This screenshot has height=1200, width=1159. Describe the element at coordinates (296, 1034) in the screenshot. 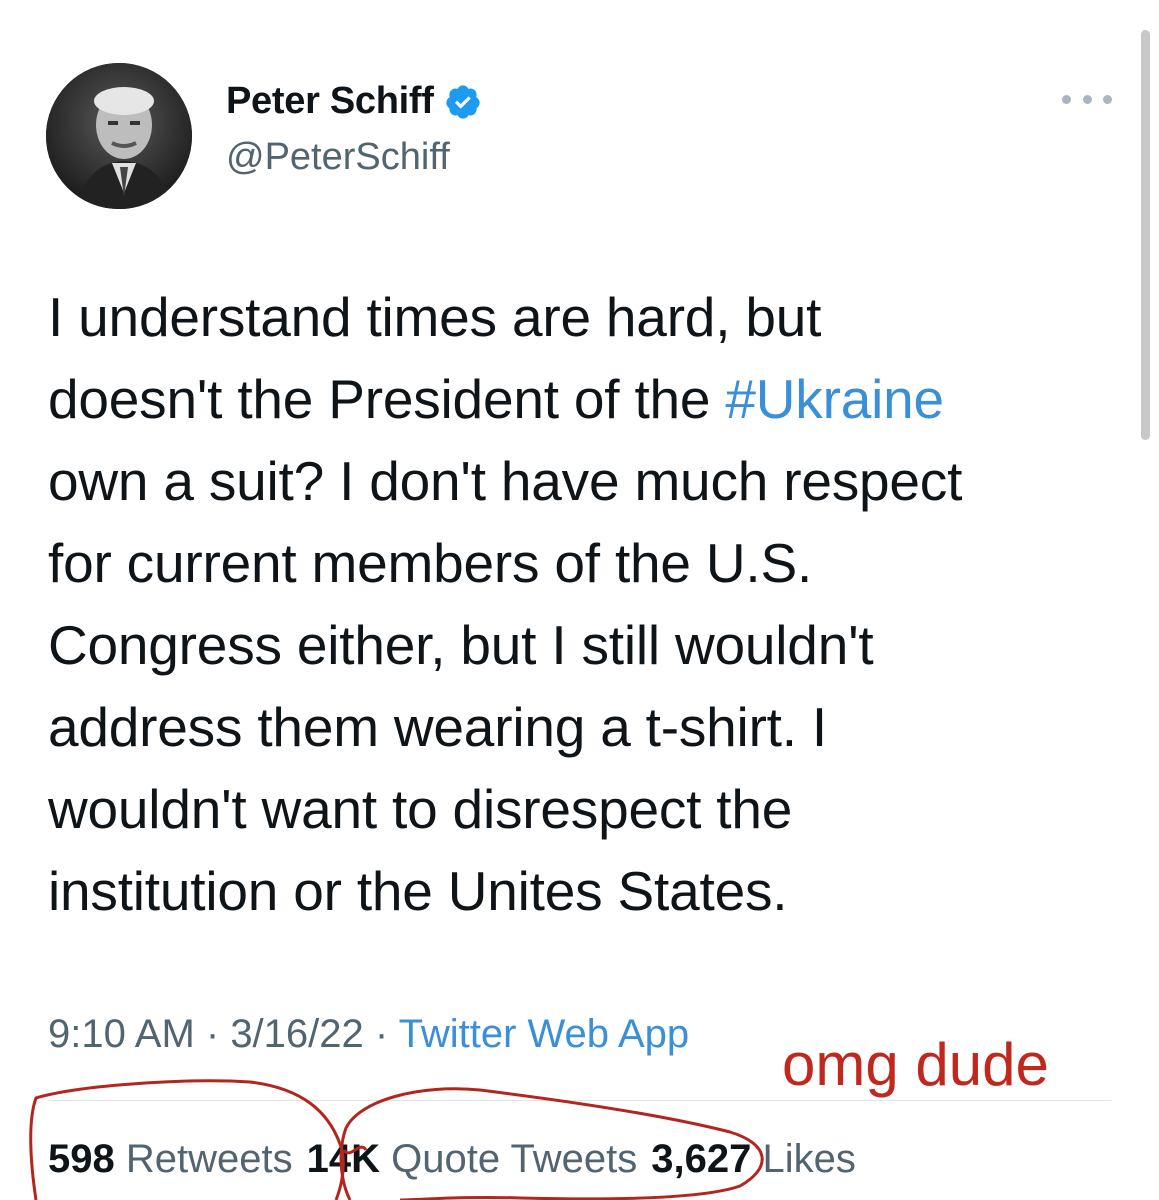

I see `tweet-date: 3/16/22` at that location.